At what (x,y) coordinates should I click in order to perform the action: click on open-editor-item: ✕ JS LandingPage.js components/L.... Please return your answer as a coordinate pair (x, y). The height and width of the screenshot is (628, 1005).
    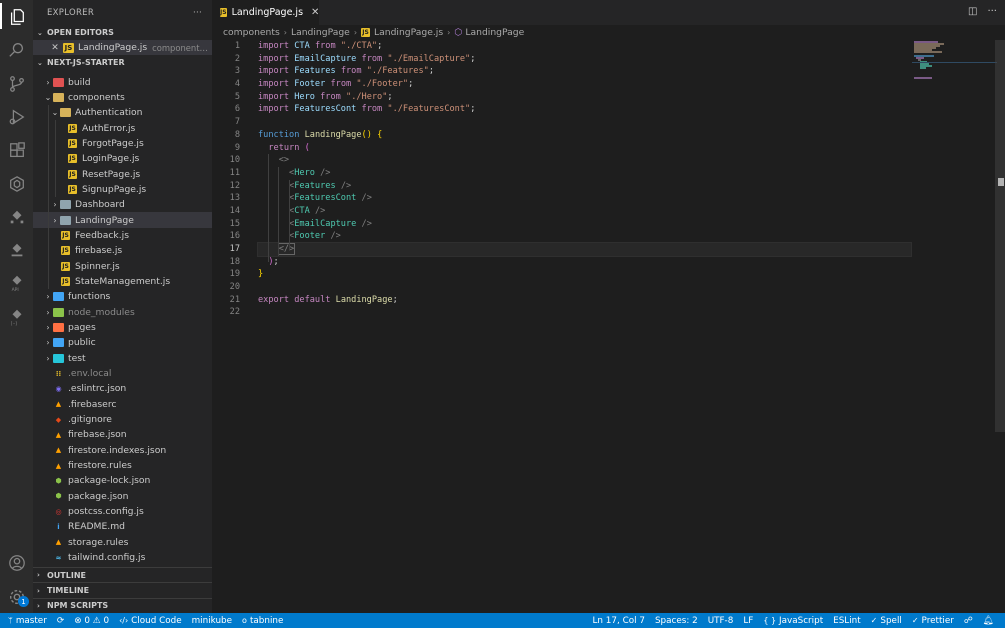
    Looking at the image, I should click on (122, 48).